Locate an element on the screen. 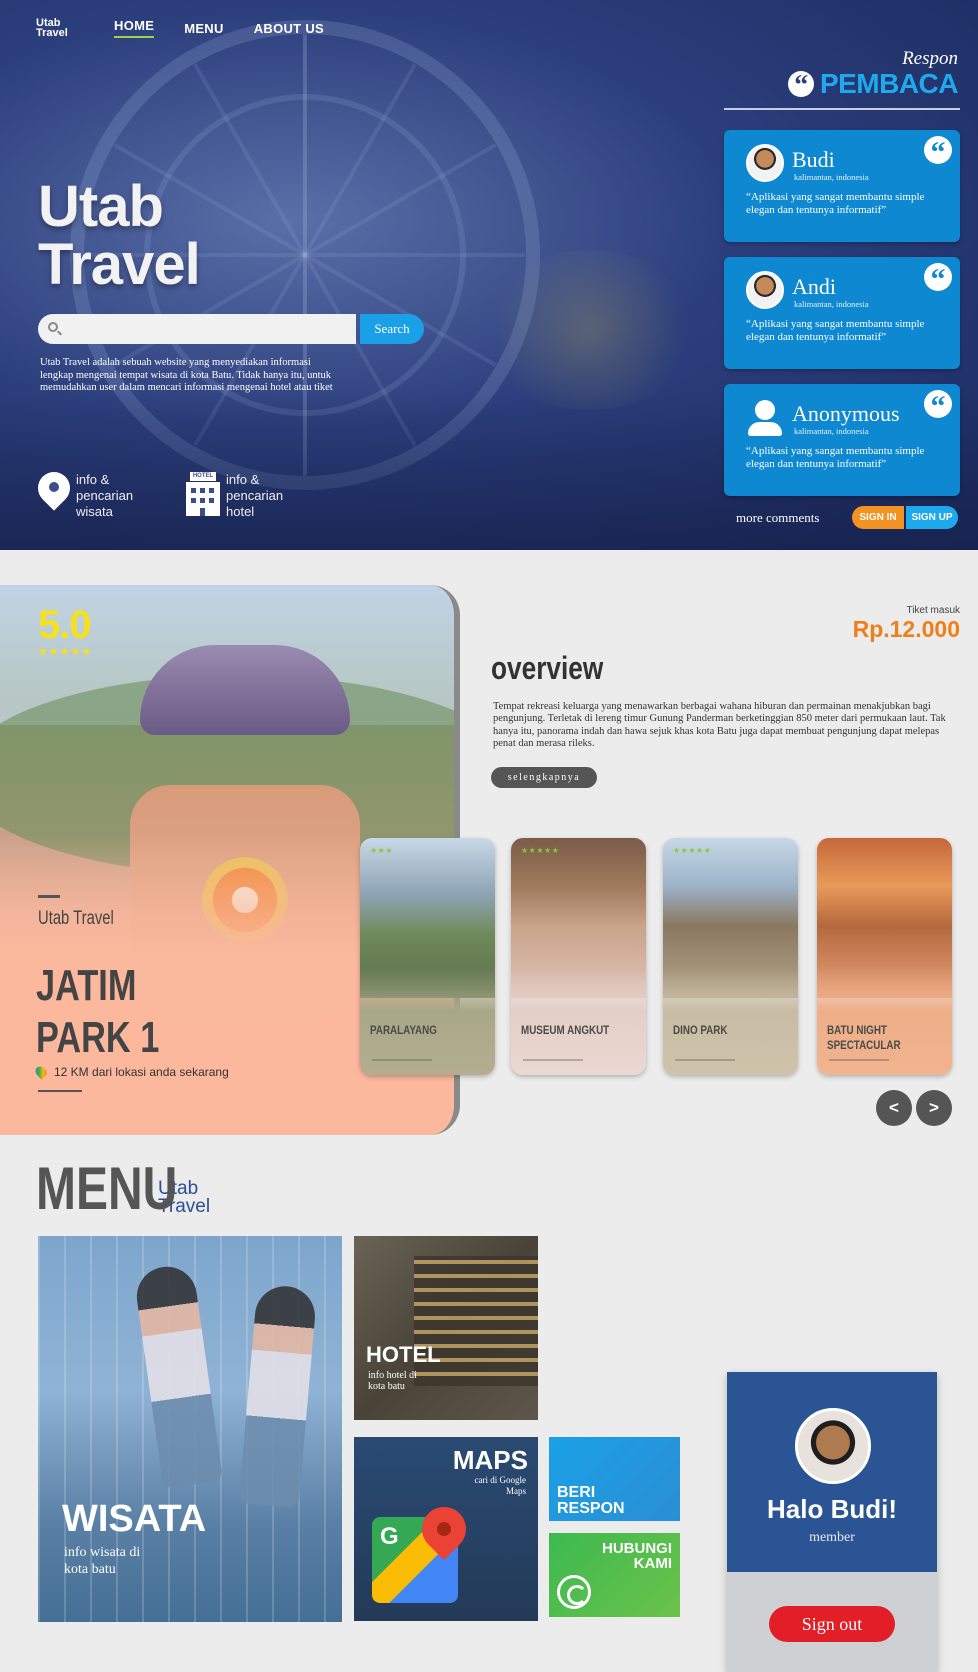 The image size is (978, 1672). carousel-prev-button: < is located at coordinates (894, 1108).